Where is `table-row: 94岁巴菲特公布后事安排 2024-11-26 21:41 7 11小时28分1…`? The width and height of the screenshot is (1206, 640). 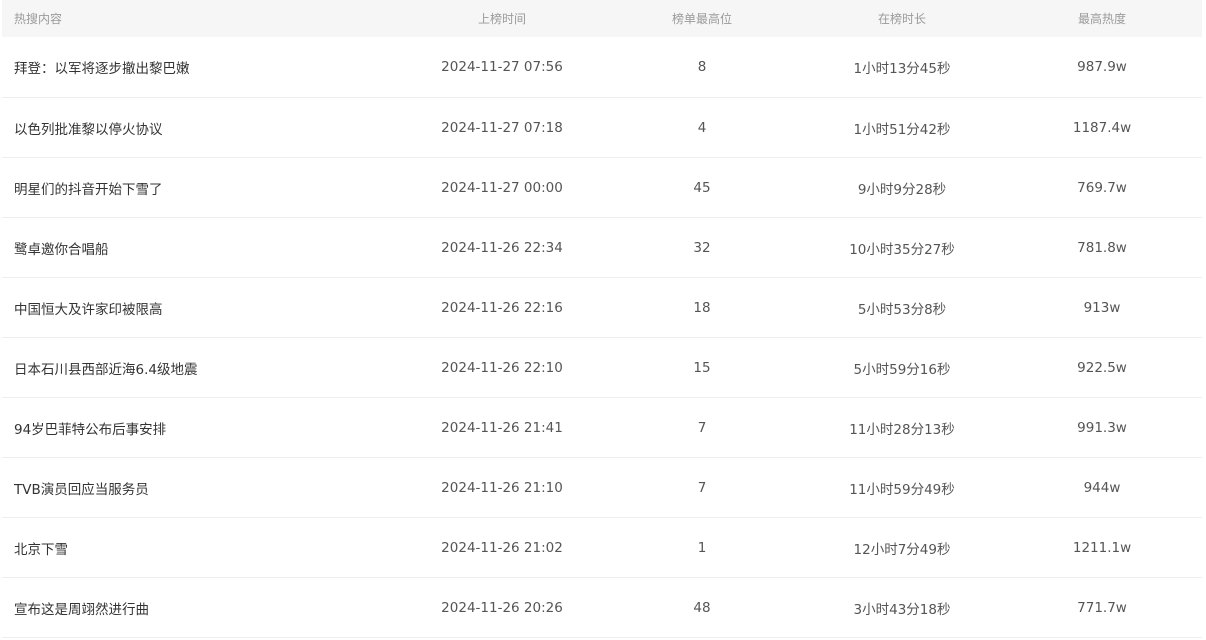
table-row: 94岁巴菲特公布后事安排 2024-11-26 21:41 7 11小时28分1… is located at coordinates (602, 428).